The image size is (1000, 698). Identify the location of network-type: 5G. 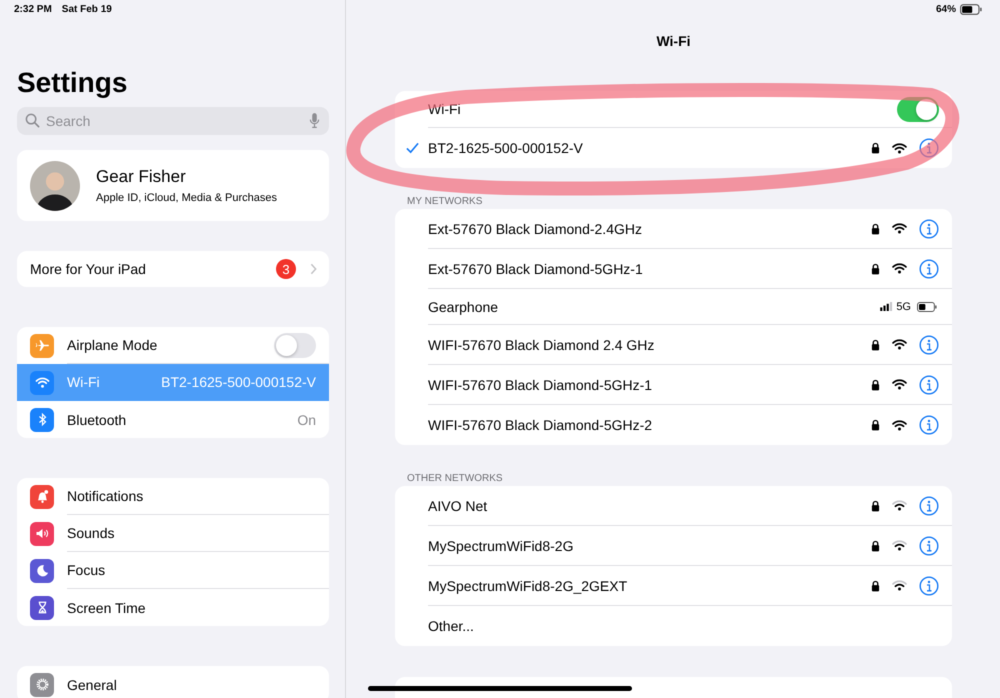
(903, 306).